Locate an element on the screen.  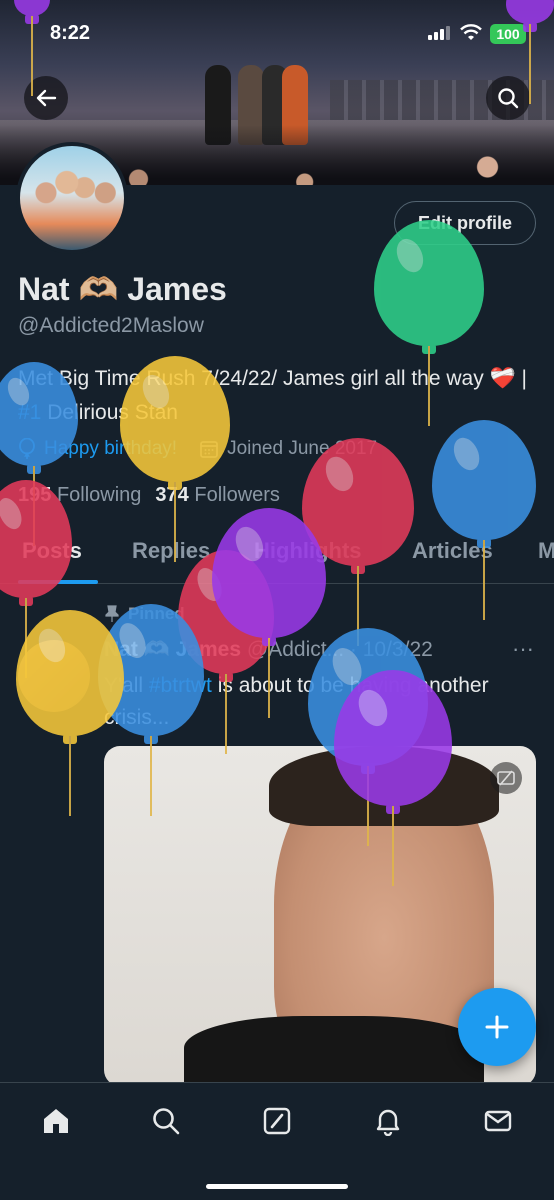
joined-text: Joined June 2017 is located at coordinates (302, 448).